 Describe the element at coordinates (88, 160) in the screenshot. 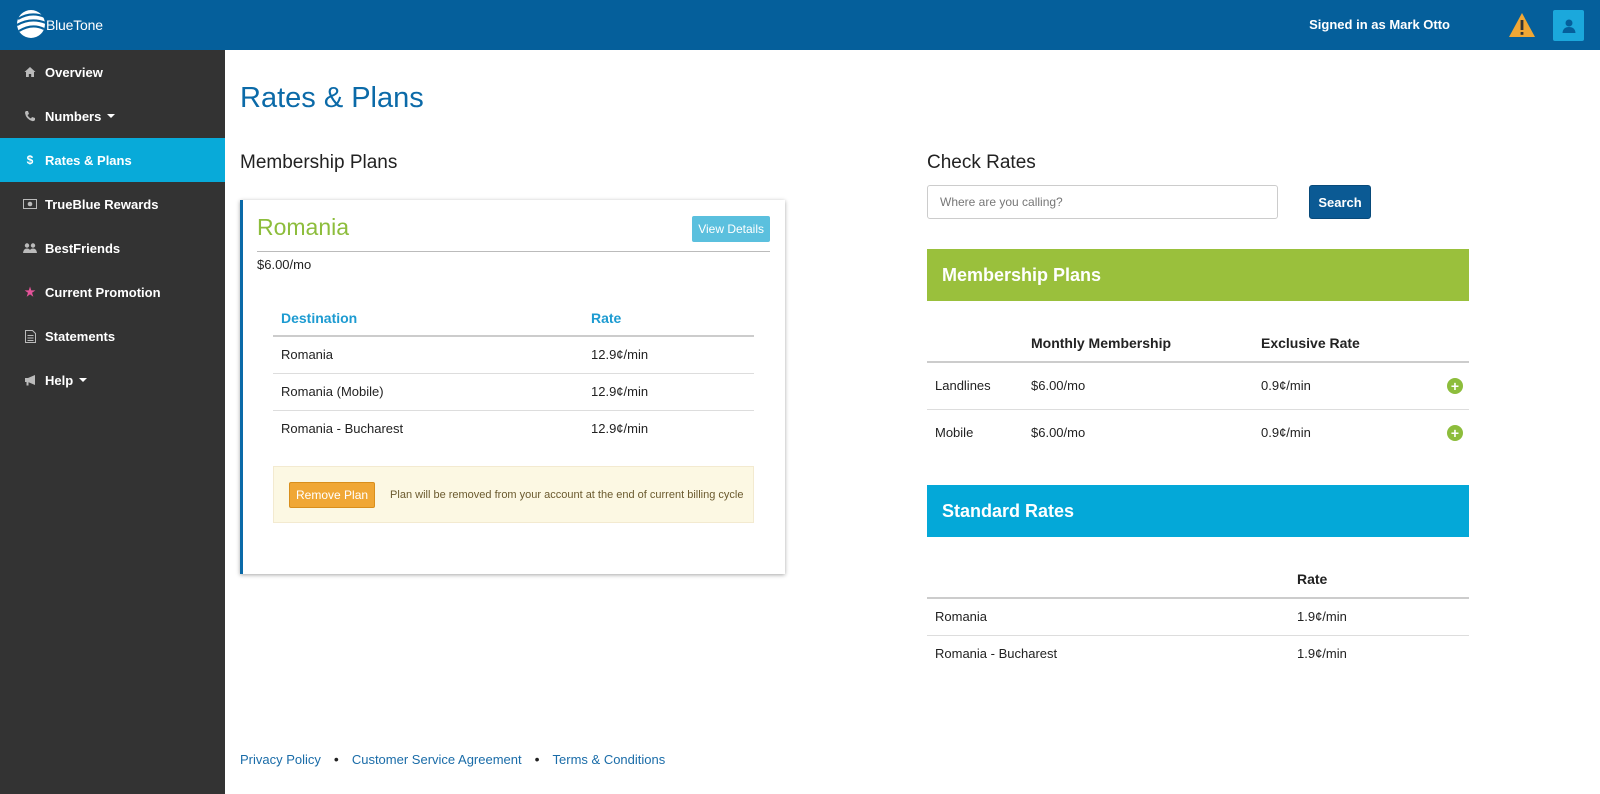

I see `sidebar-item-label: Rates & Plans` at that location.